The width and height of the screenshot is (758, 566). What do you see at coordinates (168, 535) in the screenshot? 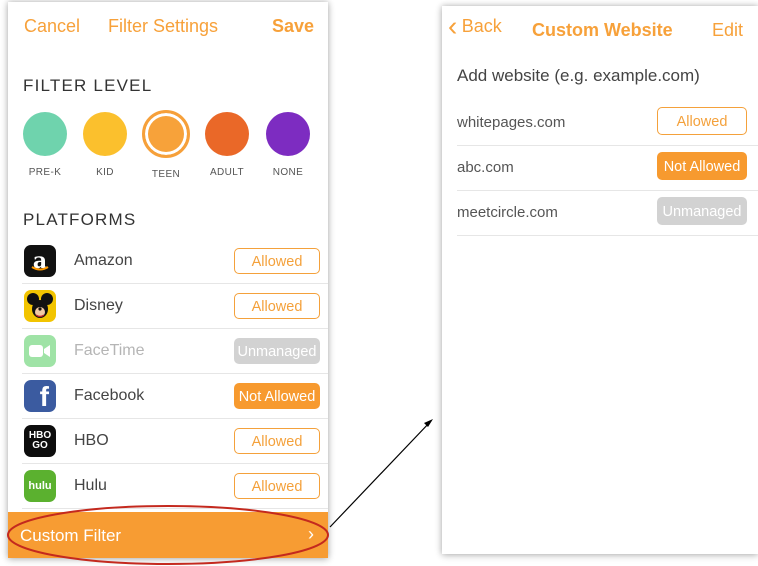
I see `highlight-ellipse` at bounding box center [168, 535].